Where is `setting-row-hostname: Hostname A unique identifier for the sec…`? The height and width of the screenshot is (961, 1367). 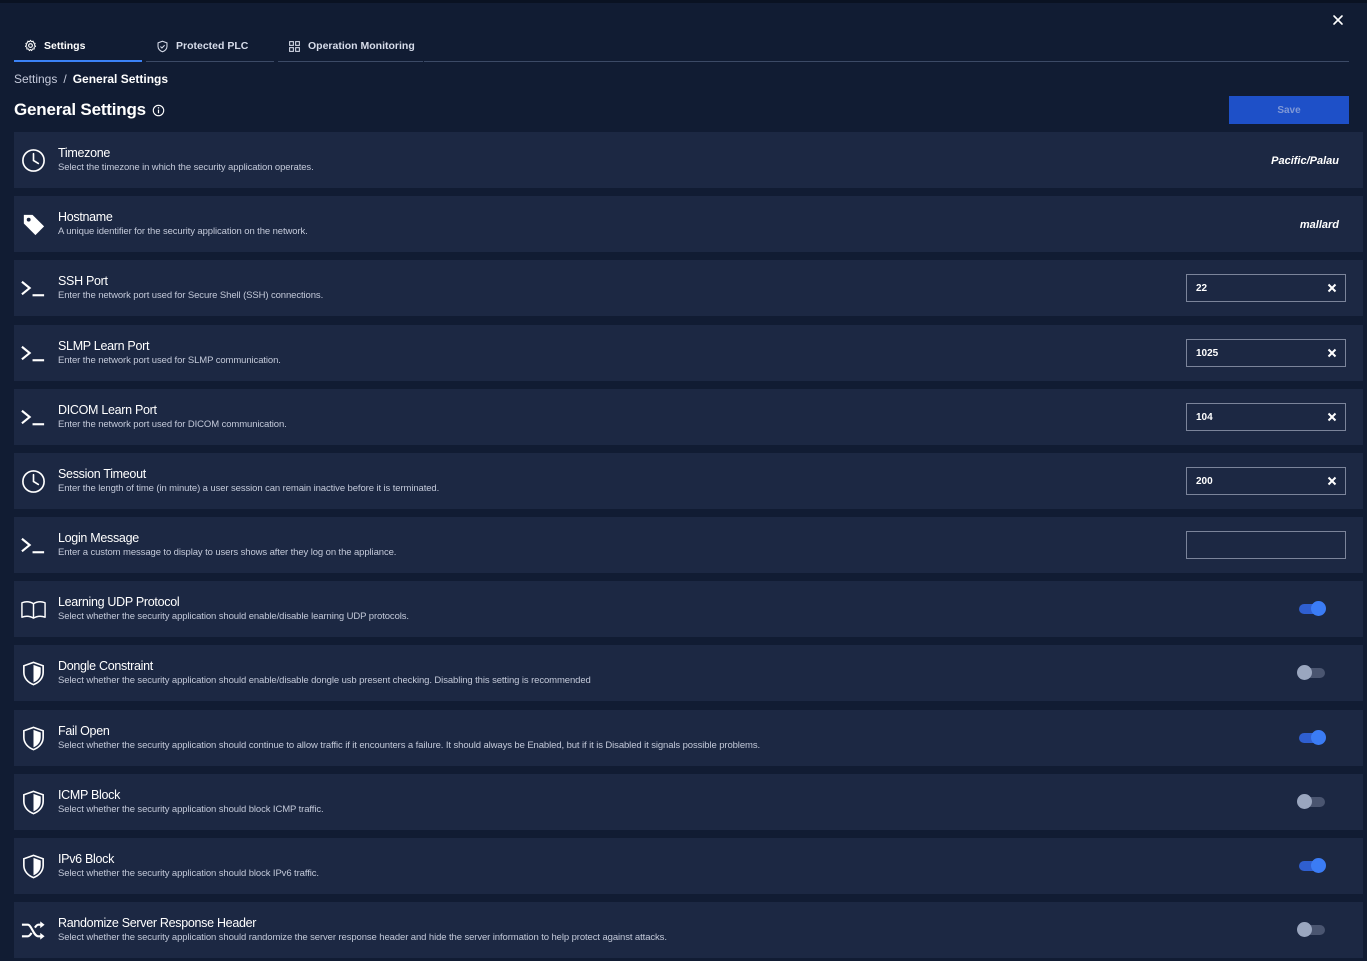 setting-row-hostname: Hostname A unique identifier for the sec… is located at coordinates (688, 224).